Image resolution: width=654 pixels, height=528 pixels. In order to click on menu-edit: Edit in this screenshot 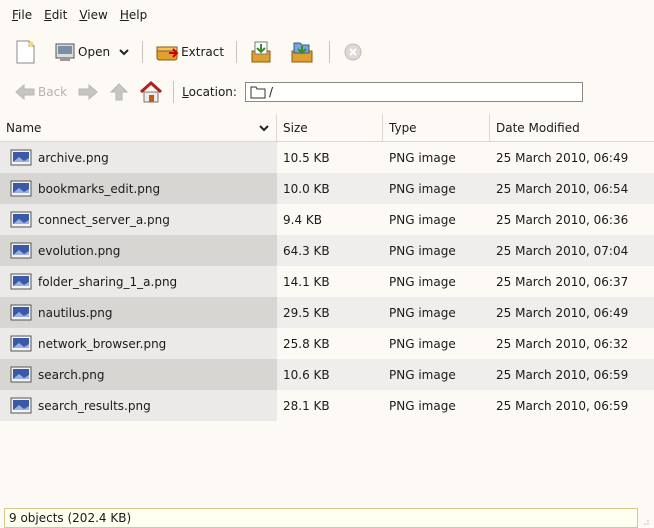, I will do `click(55, 15)`.